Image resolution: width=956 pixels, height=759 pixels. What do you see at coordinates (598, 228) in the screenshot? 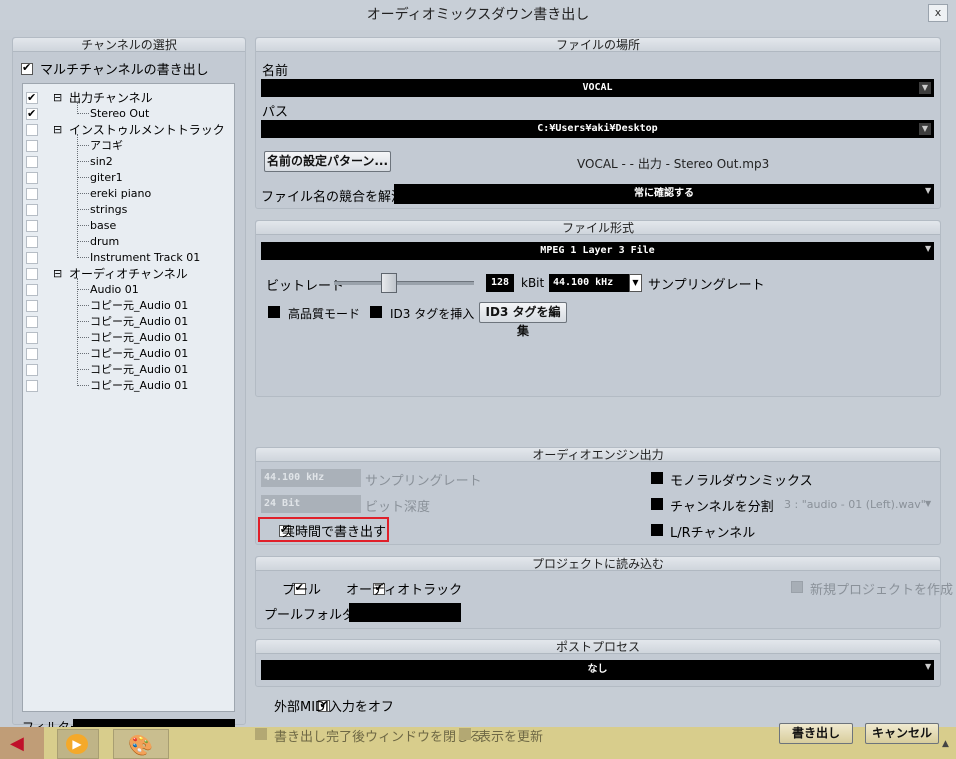
I see `file-format-header: ファイル形式` at bounding box center [598, 228].